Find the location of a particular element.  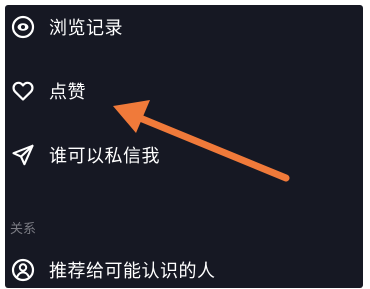

heart-icon is located at coordinates (23, 91).